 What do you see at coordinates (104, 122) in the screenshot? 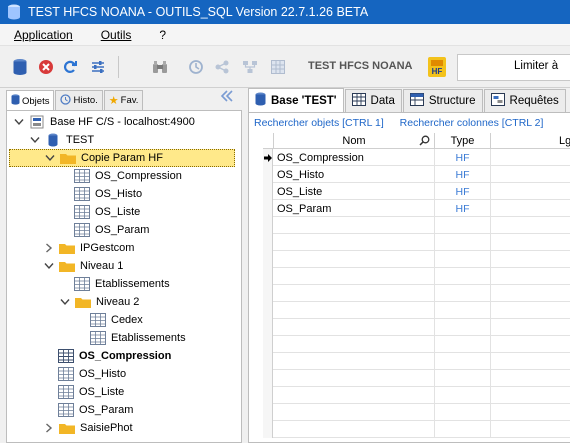
I see `tree-node-root: Base HF C/S - localhost:4900` at bounding box center [104, 122].